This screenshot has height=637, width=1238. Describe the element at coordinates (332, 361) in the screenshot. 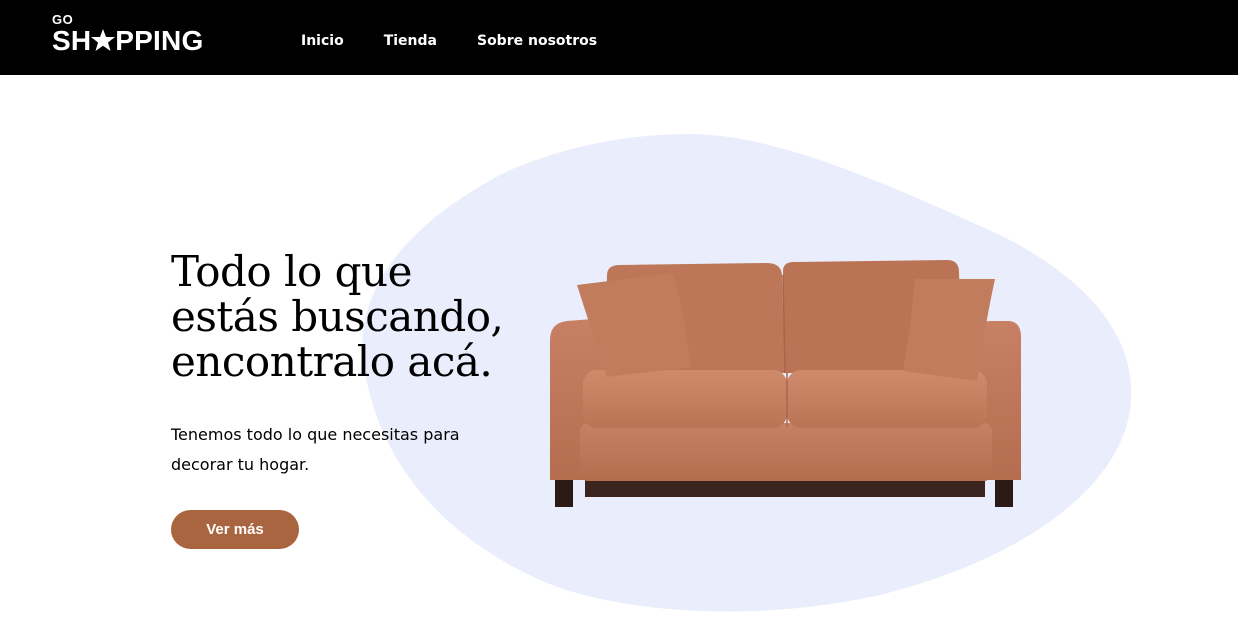

I see `hero-title-line: encontralo acá.` at that location.